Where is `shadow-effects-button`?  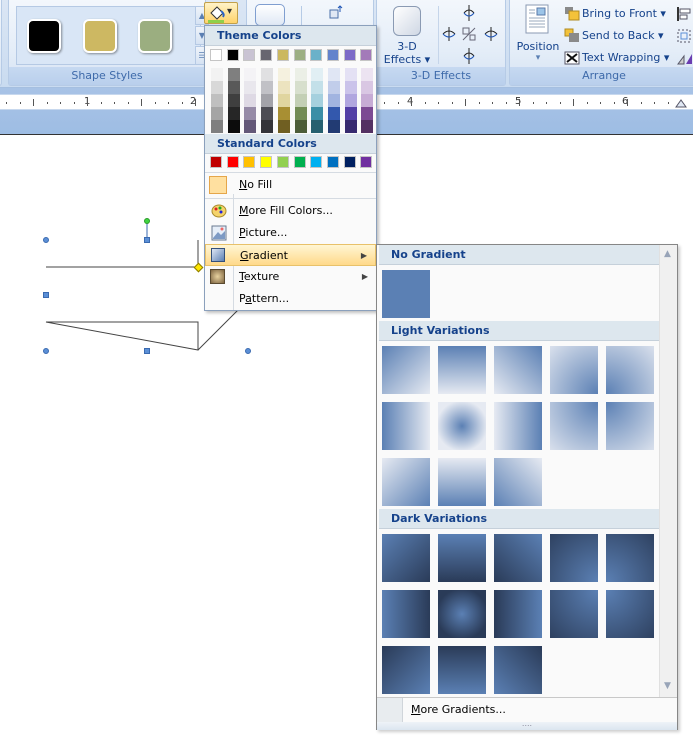
shadow-effects-button is located at coordinates (270, 15).